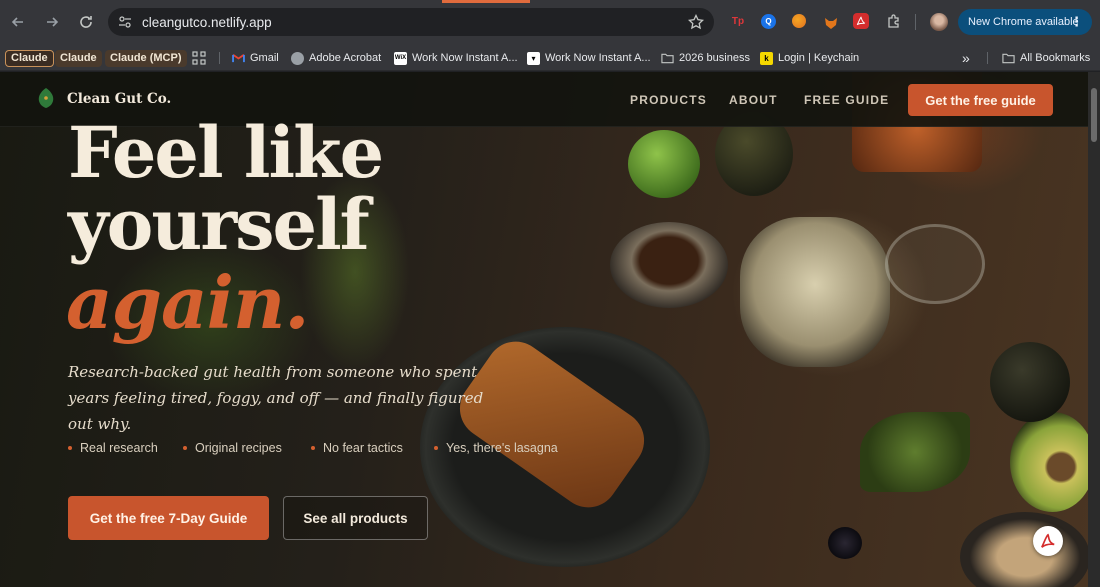 The image size is (1100, 587). I want to click on more-bookmarks-icon: », so click(966, 58).